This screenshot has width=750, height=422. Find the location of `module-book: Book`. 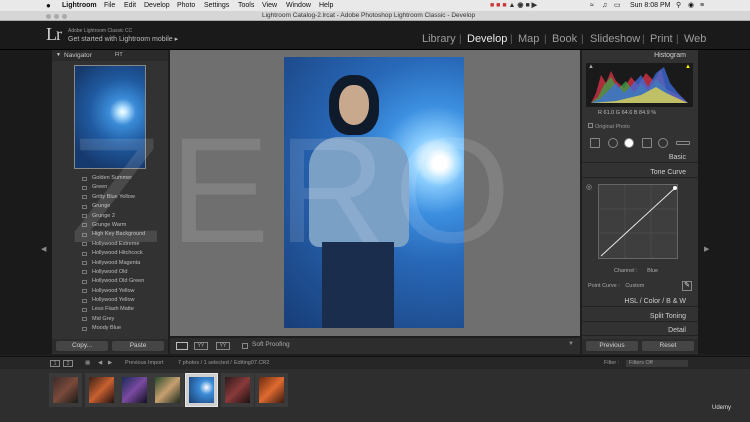

module-book: Book is located at coordinates (564, 39).